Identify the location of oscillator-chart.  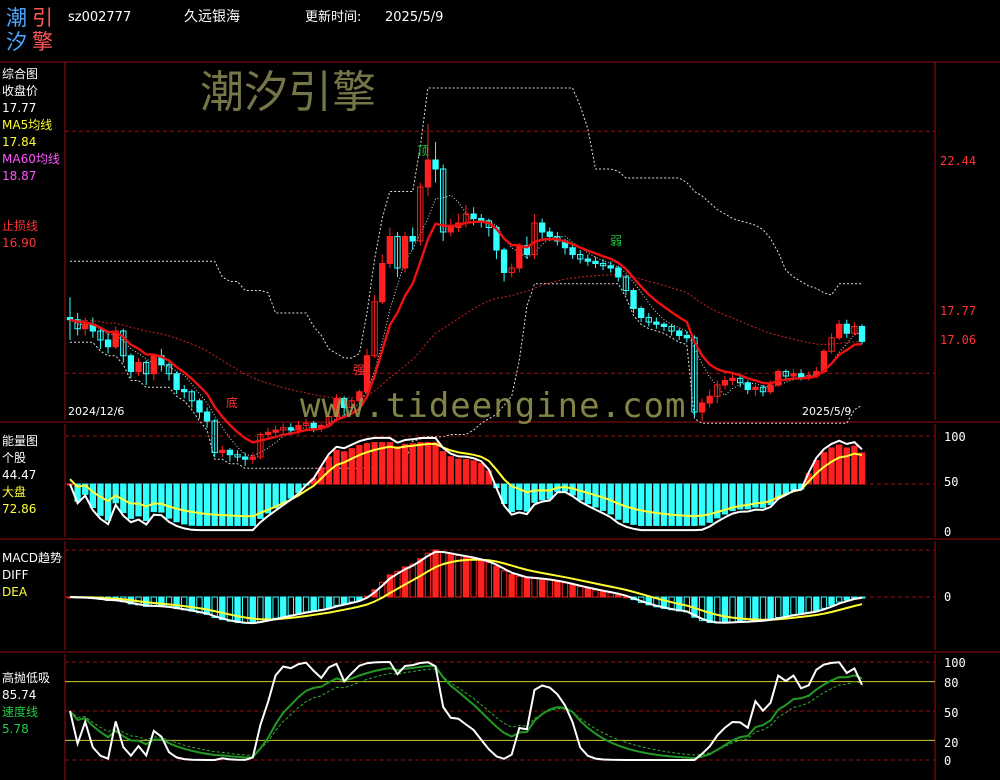
(500, 710).